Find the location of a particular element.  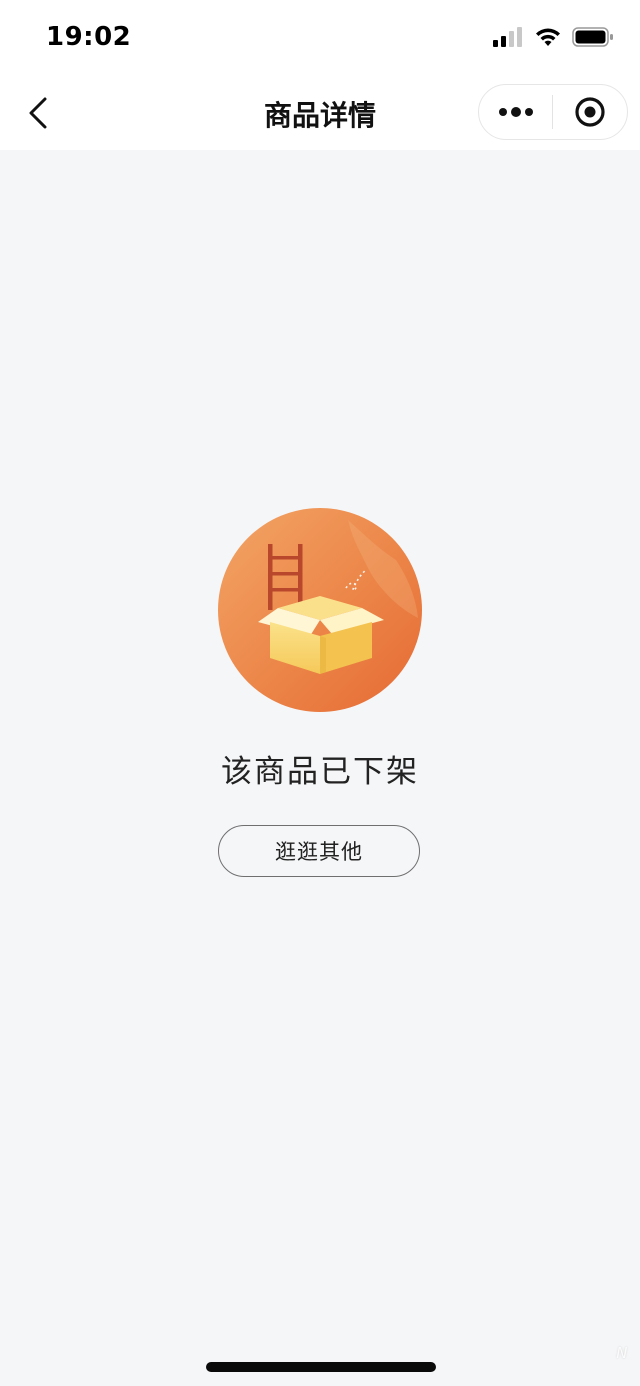

more-button is located at coordinates (515, 112).